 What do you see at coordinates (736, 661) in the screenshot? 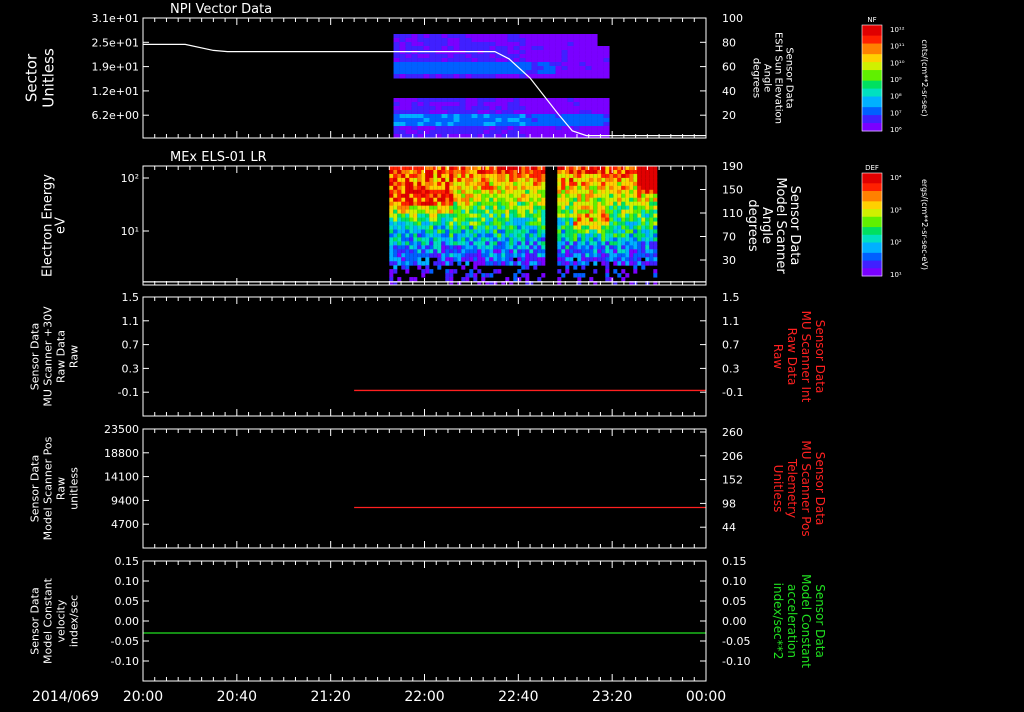
I see `y2-tick-label: -0.10` at bounding box center [736, 661].